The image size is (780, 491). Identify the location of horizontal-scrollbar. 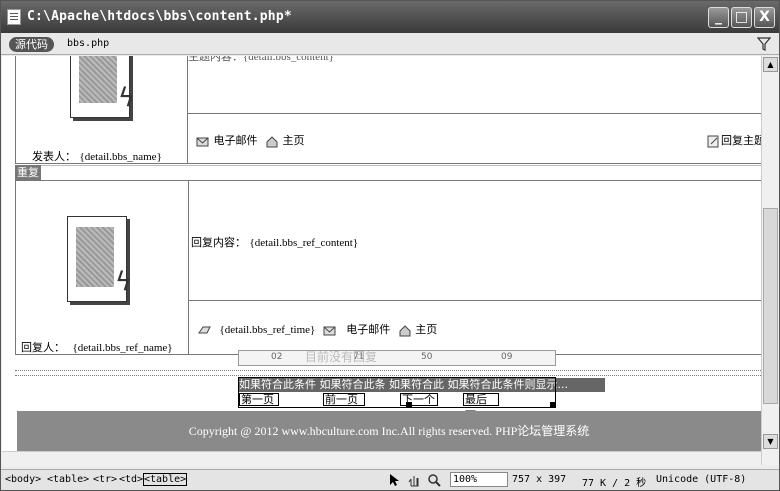
(381, 459).